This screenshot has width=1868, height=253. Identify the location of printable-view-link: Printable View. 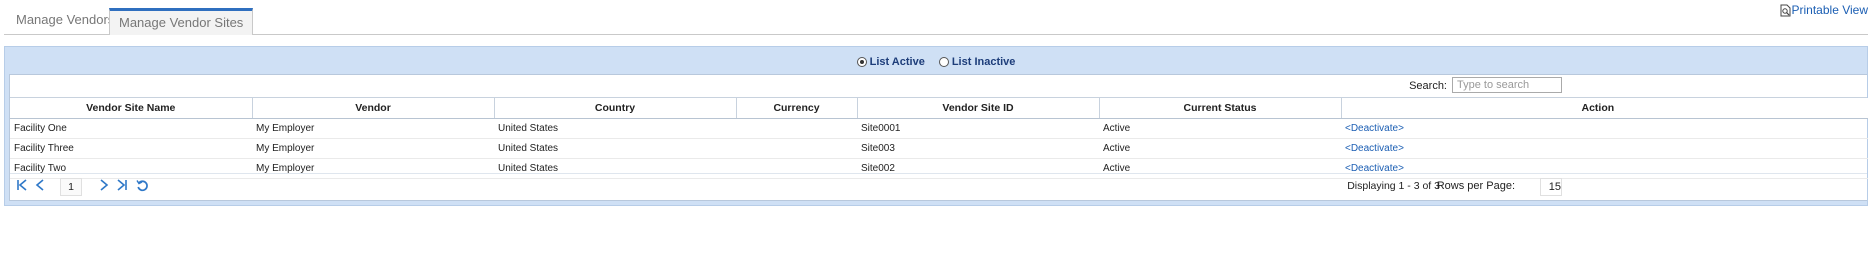
(1824, 10).